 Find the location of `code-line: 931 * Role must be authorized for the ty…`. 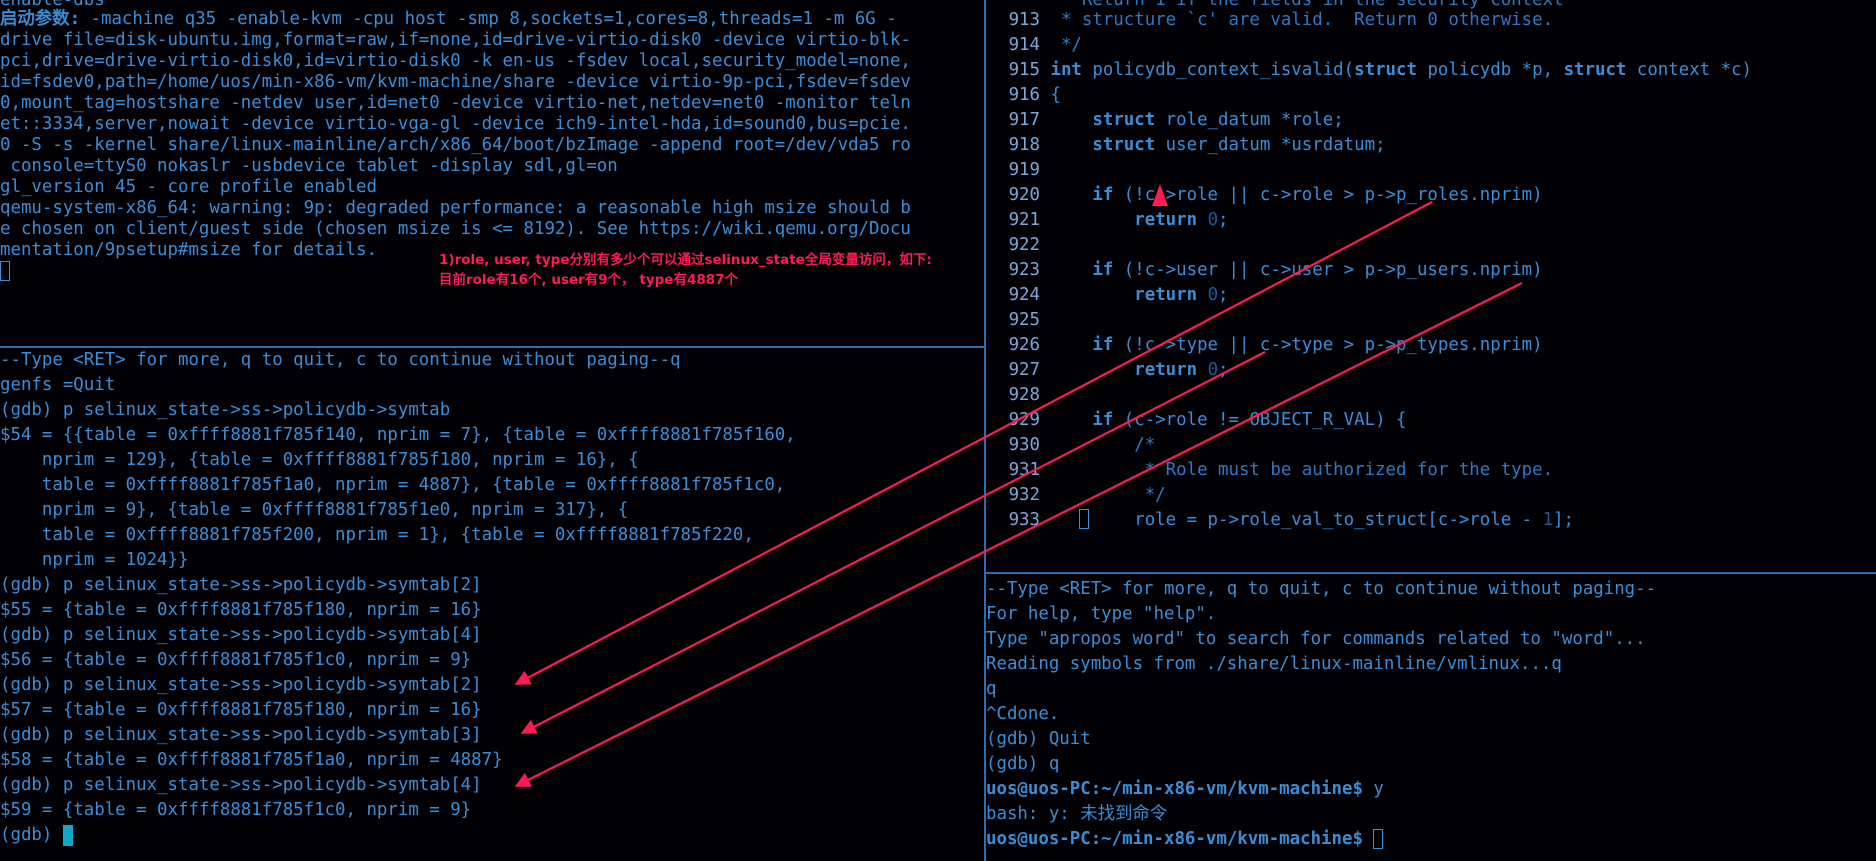

code-line: 931 * Role must be authorized for the ty… is located at coordinates (1431, 470).